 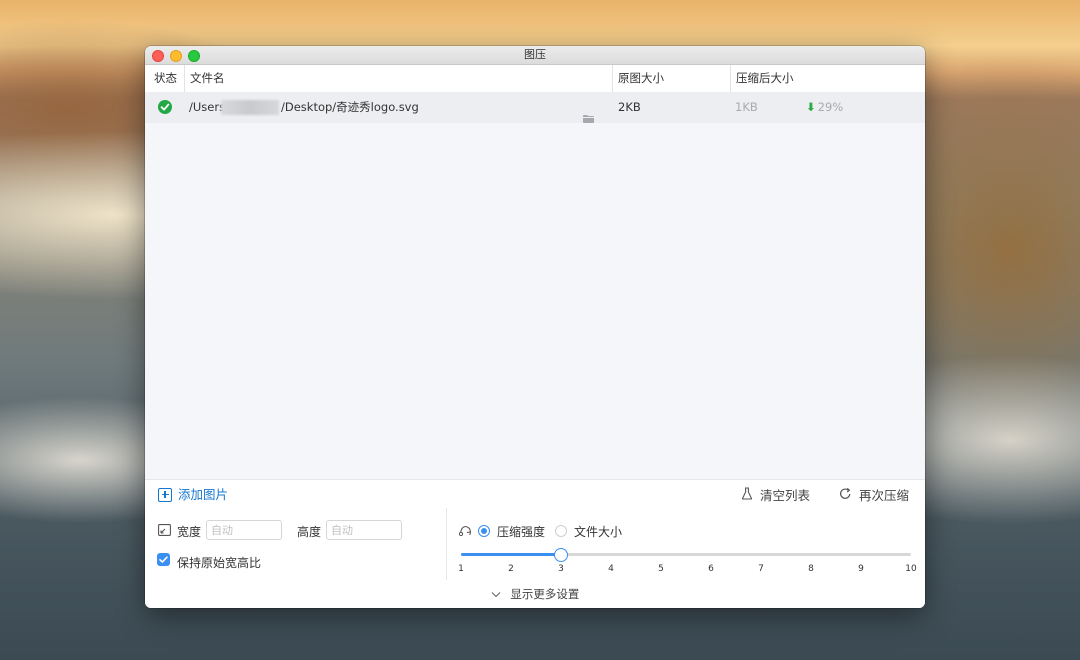 What do you see at coordinates (785, 495) in the screenshot?
I see `clear-list-label: 清空列表` at bounding box center [785, 495].